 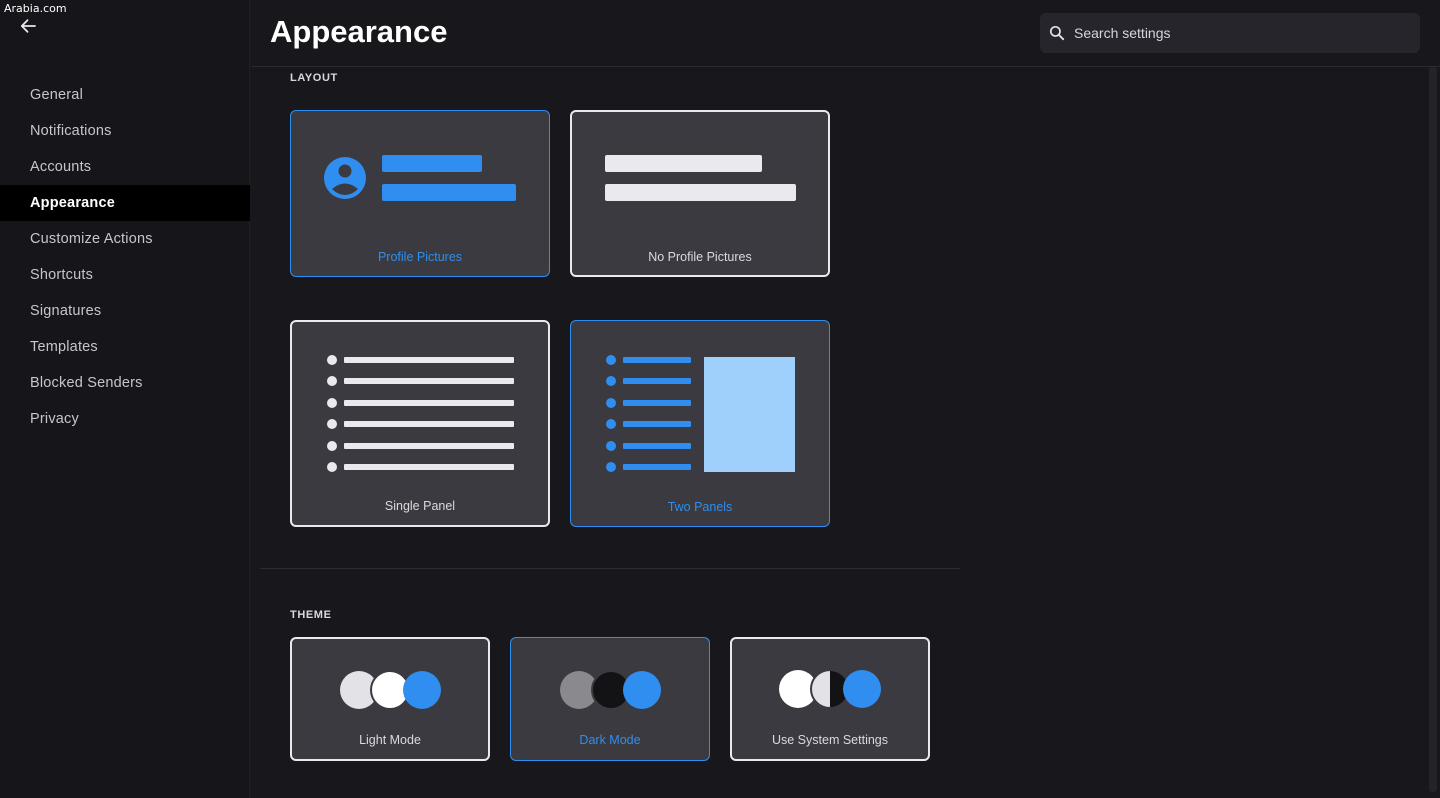 I want to click on theme-option-system-settings: Use System Settings, so click(x=830, y=699).